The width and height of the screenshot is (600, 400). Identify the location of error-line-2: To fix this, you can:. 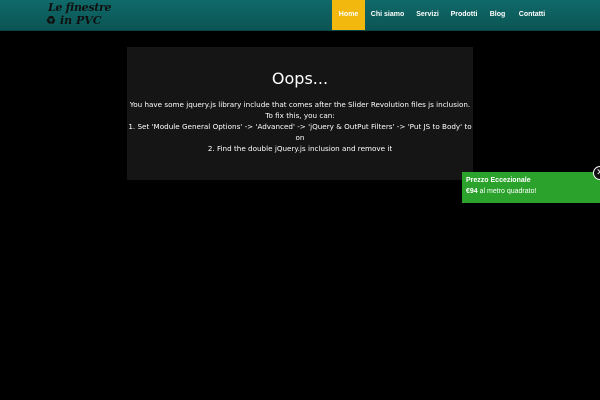
(300, 115).